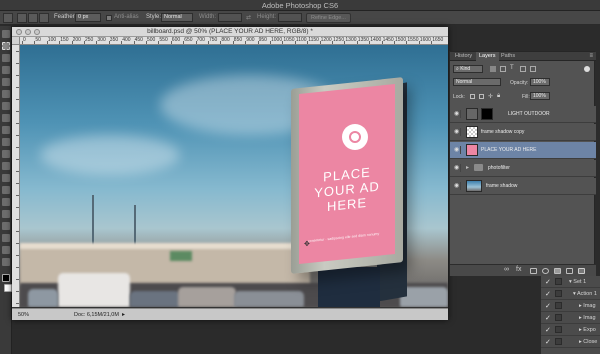 The height and width of the screenshot is (354, 600). Describe the element at coordinates (6, 262) in the screenshot. I see `zoom-tool-icon` at that location.